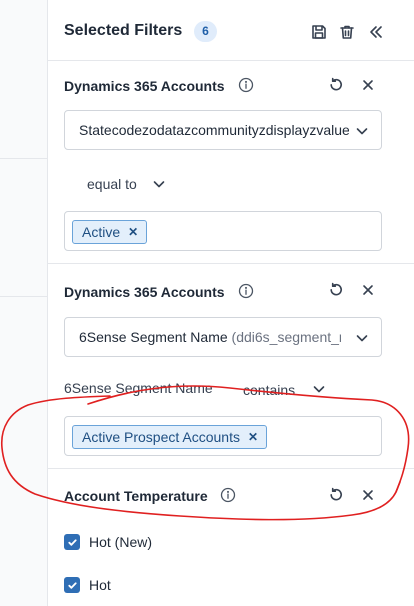 The width and height of the screenshot is (414, 606). I want to click on delete-all-button, so click(347, 32).